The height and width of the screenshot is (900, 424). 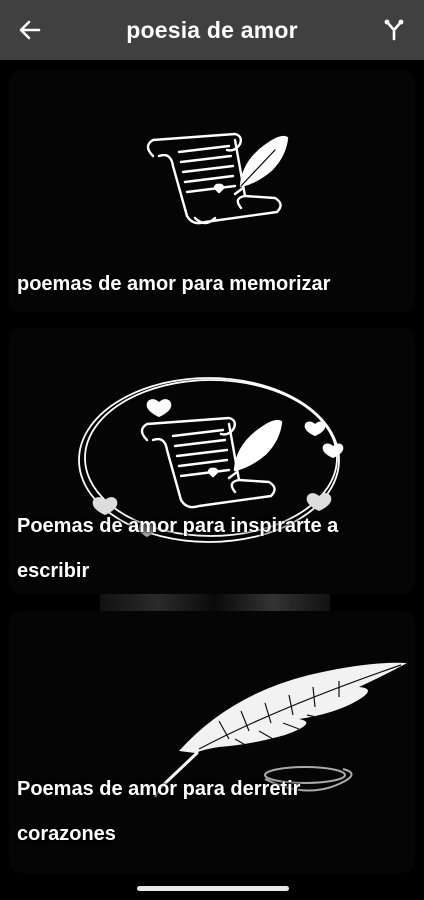 I want to click on share-button, so click(x=394, y=30).